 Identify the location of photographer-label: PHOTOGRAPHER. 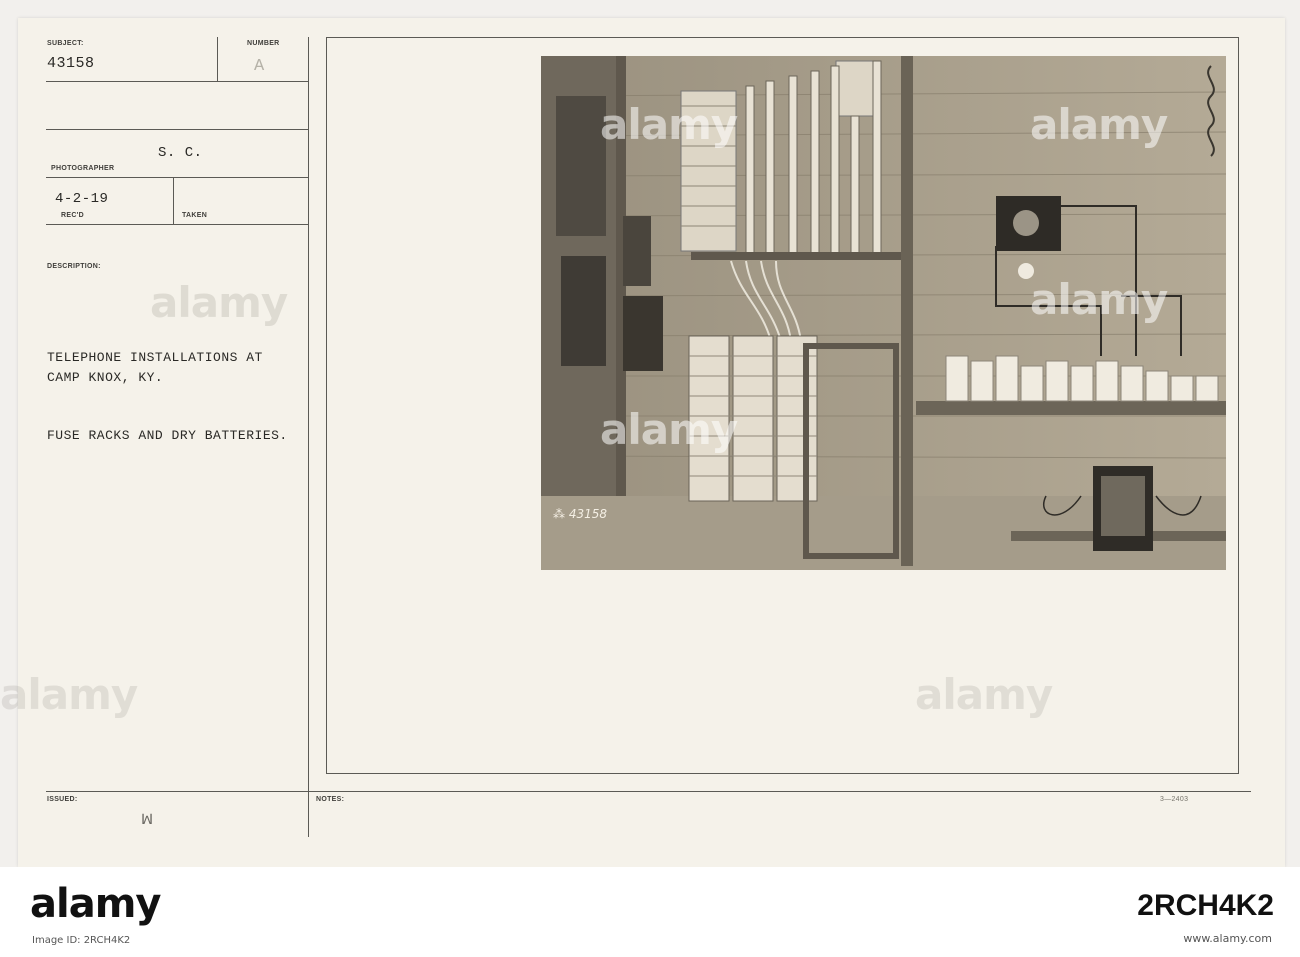
(83, 168).